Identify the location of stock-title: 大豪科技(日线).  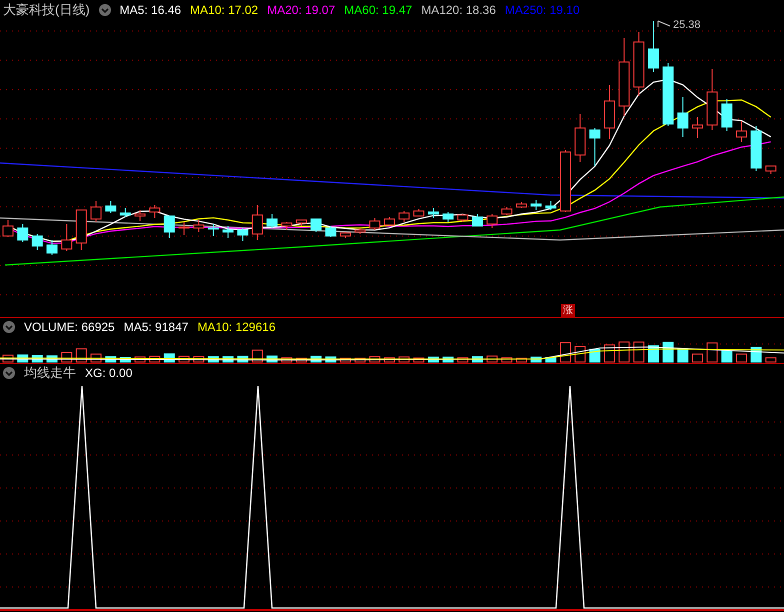
(46, 10).